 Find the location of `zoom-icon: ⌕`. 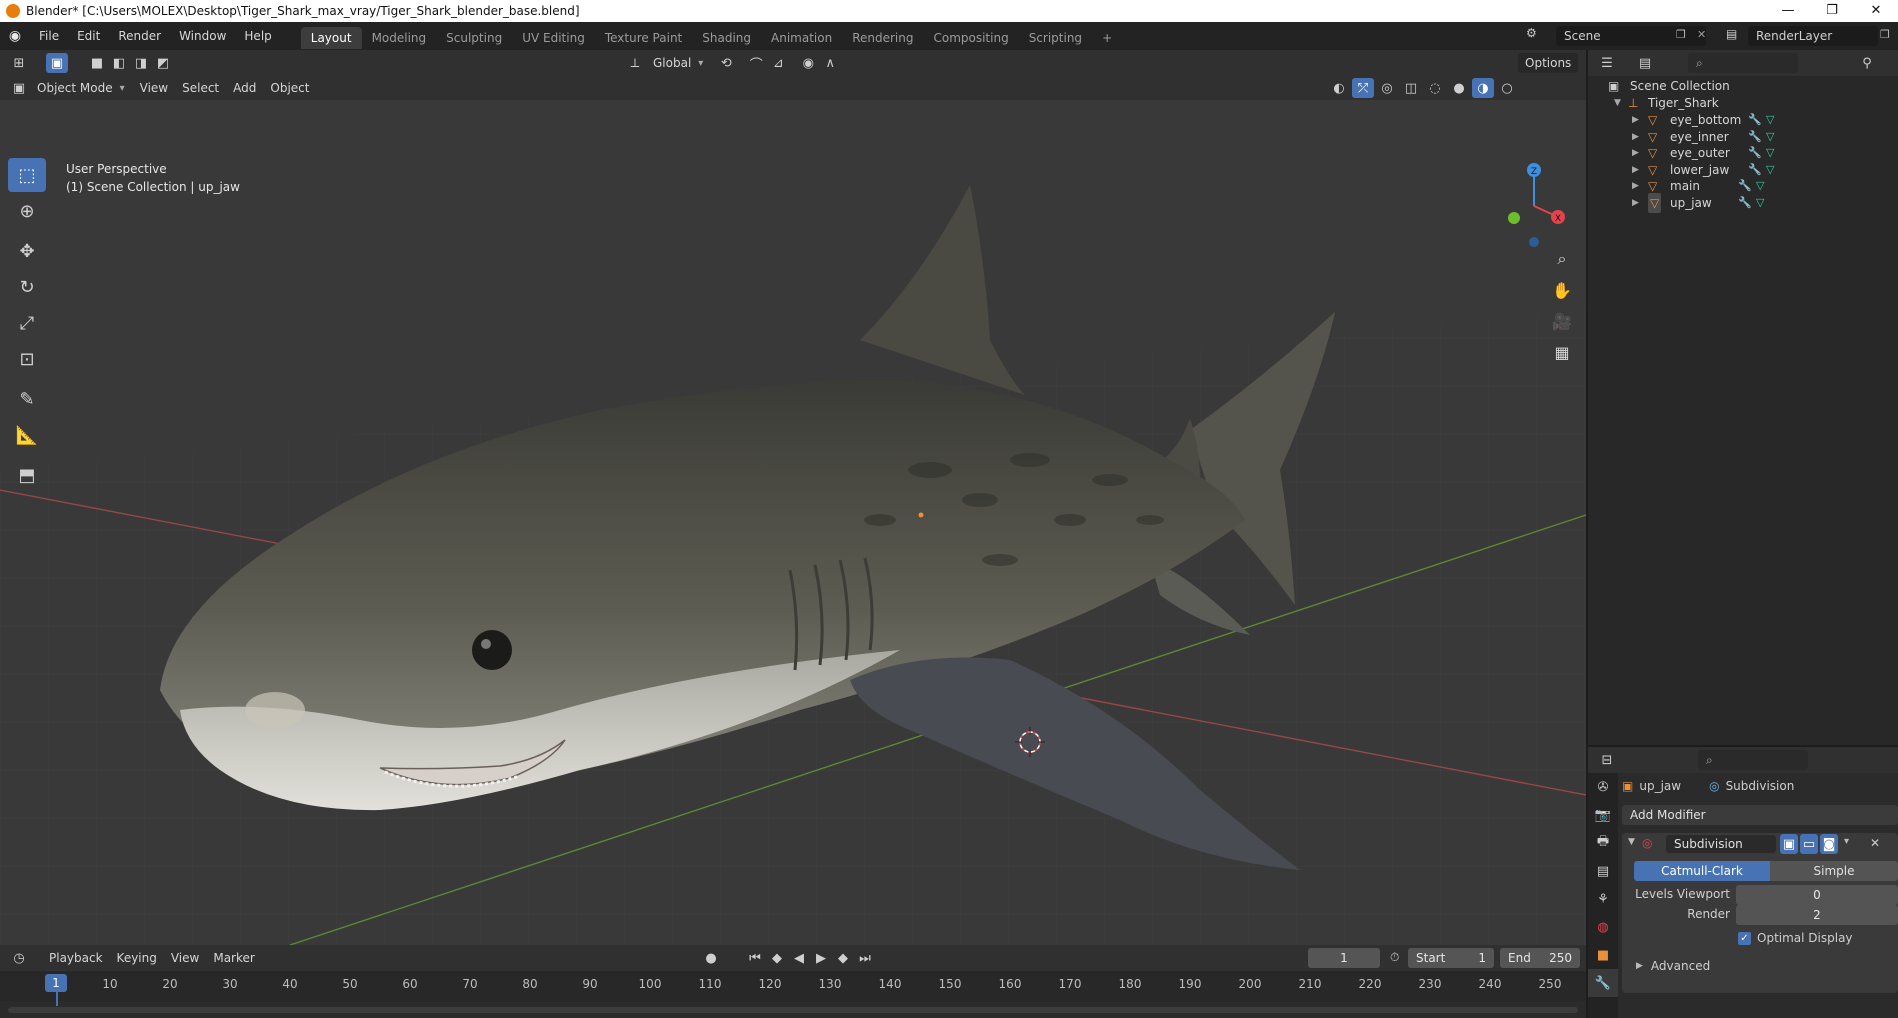

zoom-icon: ⌕ is located at coordinates (1562, 259).